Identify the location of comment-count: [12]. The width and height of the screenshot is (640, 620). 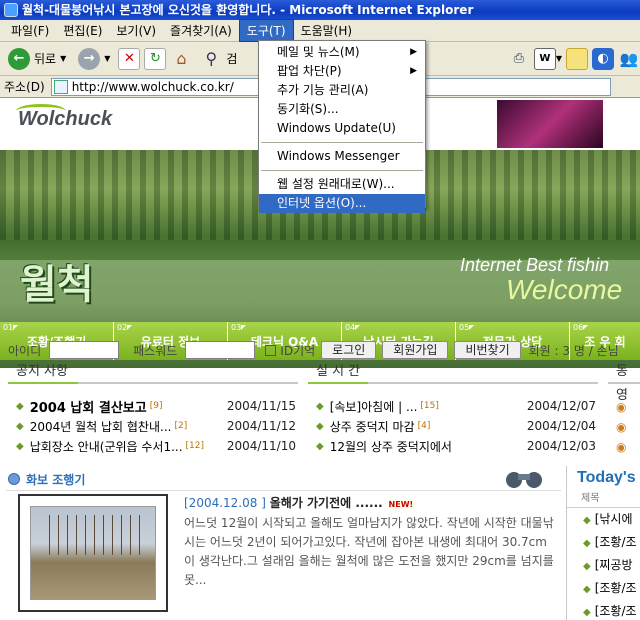
(195, 446).